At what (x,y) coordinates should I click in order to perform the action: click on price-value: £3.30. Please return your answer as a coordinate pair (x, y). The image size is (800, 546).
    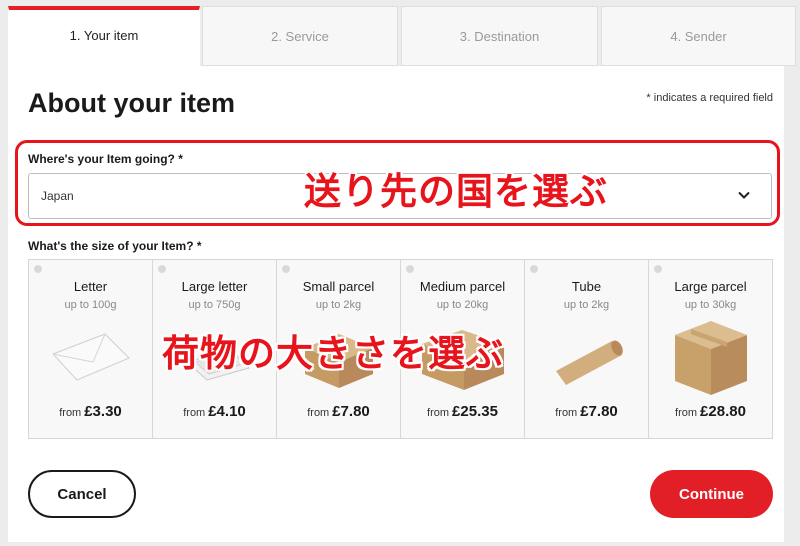
    Looking at the image, I should click on (103, 411).